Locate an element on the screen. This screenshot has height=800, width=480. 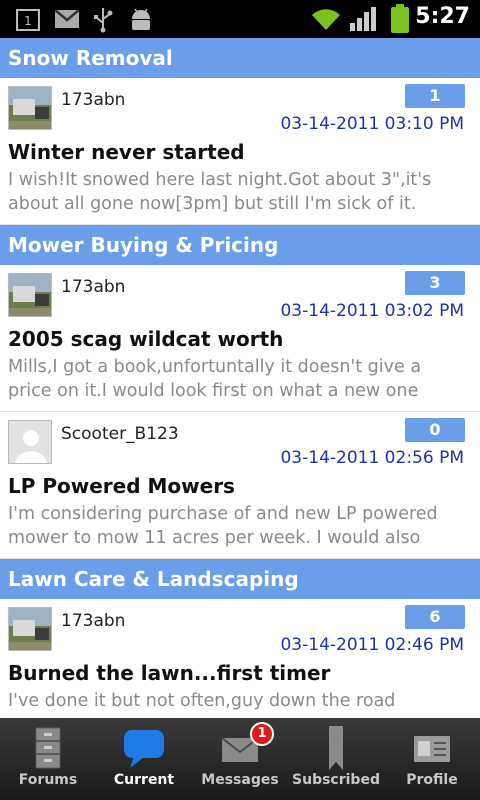
topic-title: Winter never started is located at coordinates (126, 152).